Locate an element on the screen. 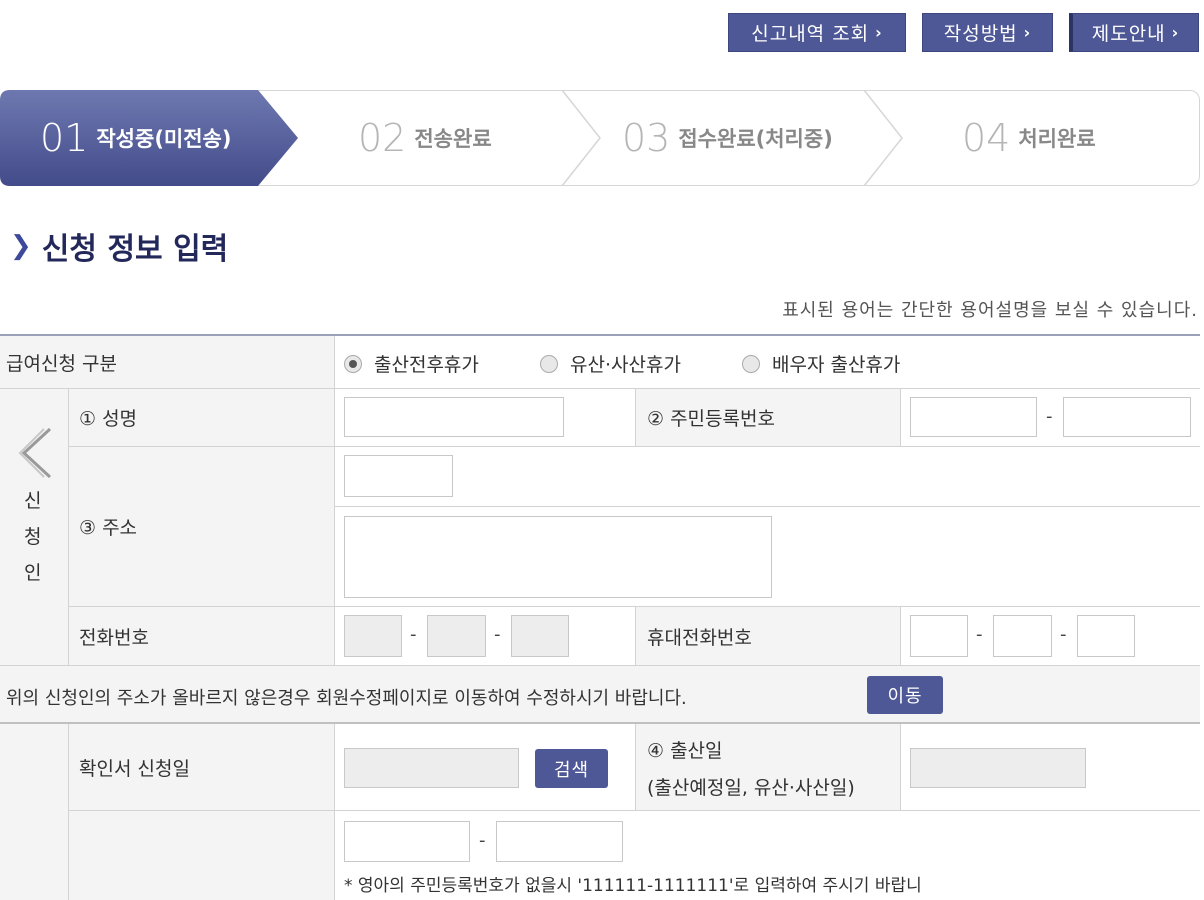 The width and height of the screenshot is (1204, 900). birth-date-label-cell: ④ 출산일 (출산예정일, 유산·사산일) is located at coordinates (767, 767).